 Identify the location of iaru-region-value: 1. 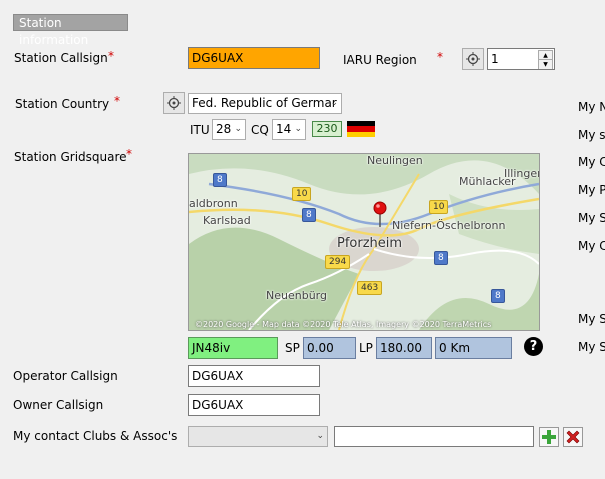
(495, 59).